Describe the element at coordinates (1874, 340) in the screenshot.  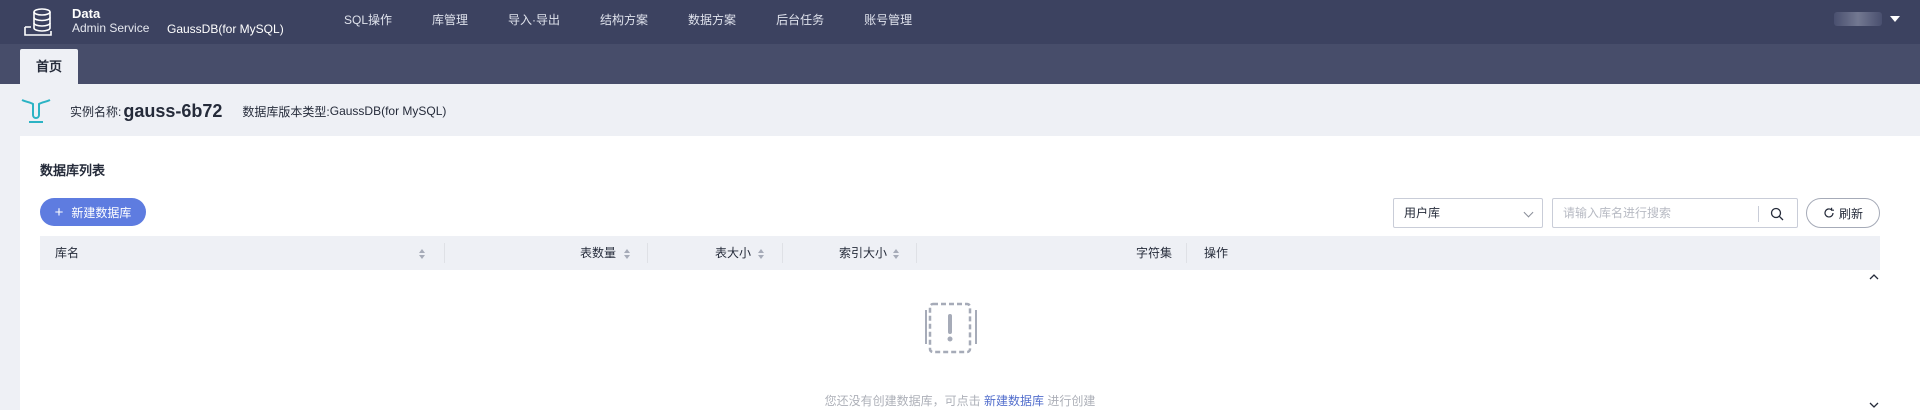
I see `vertical-scrollbar` at that location.